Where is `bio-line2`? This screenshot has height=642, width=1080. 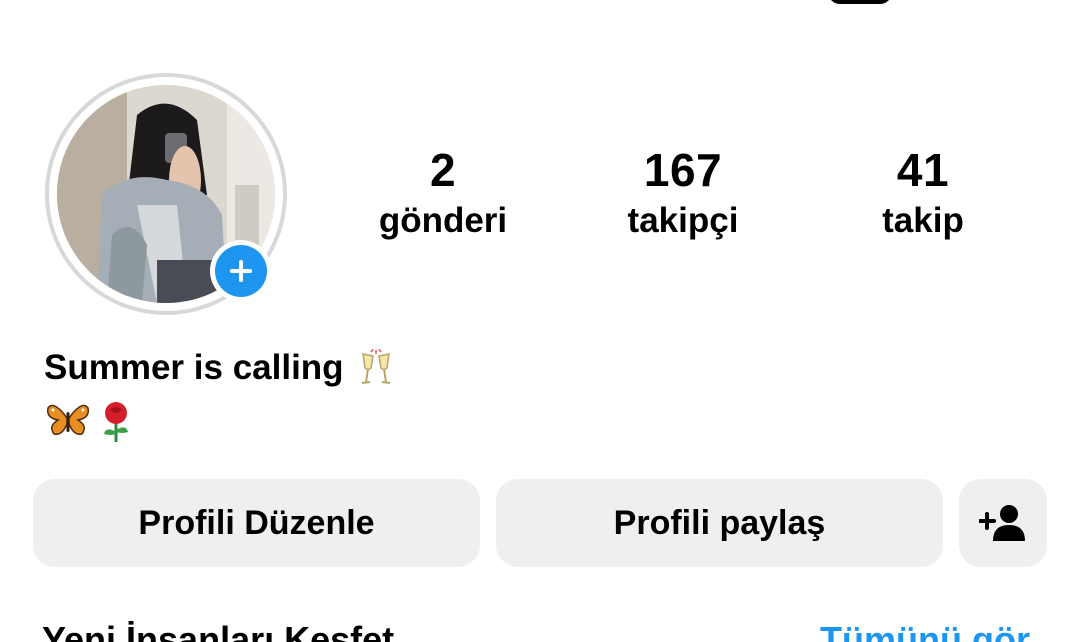 bio-line2 is located at coordinates (90, 422).